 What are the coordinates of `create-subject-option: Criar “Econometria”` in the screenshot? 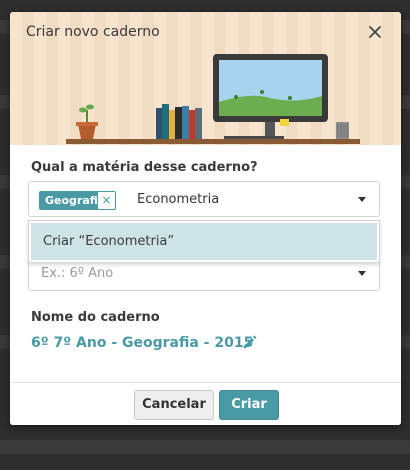 It's located at (204, 241).